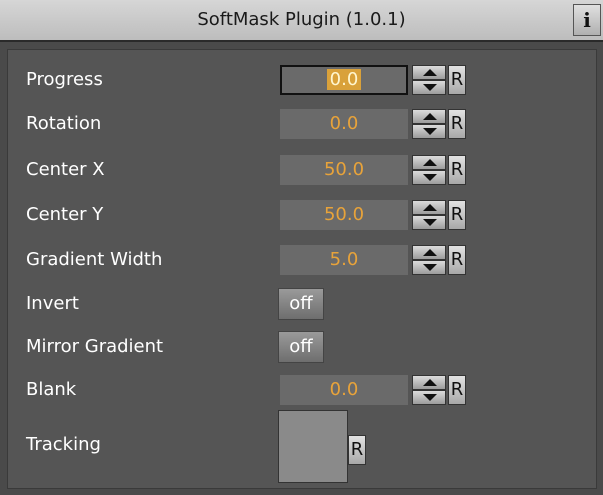 This screenshot has width=603, height=495. Describe the element at coordinates (65, 214) in the screenshot. I see `center-y-label: Center Y` at that location.